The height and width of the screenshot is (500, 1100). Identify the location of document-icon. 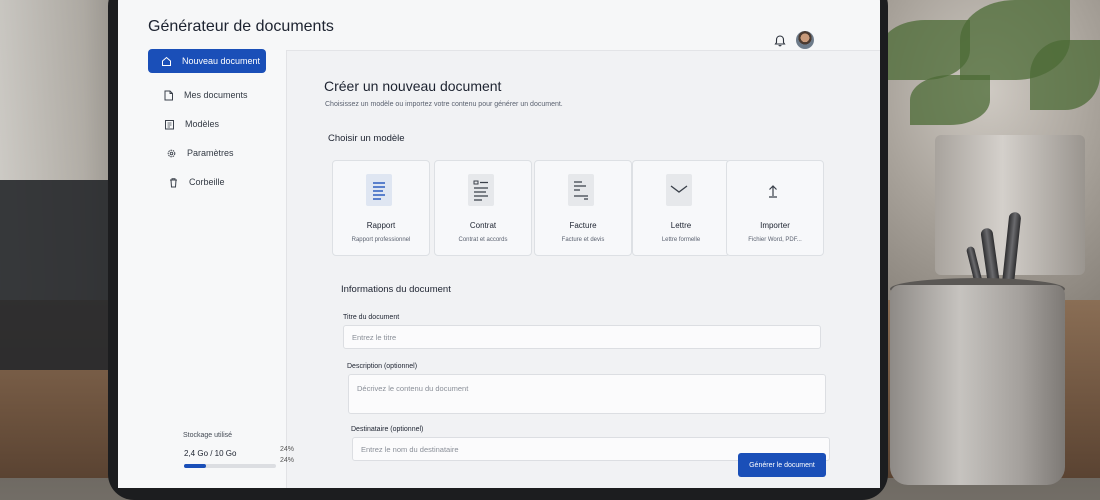
(168, 95).